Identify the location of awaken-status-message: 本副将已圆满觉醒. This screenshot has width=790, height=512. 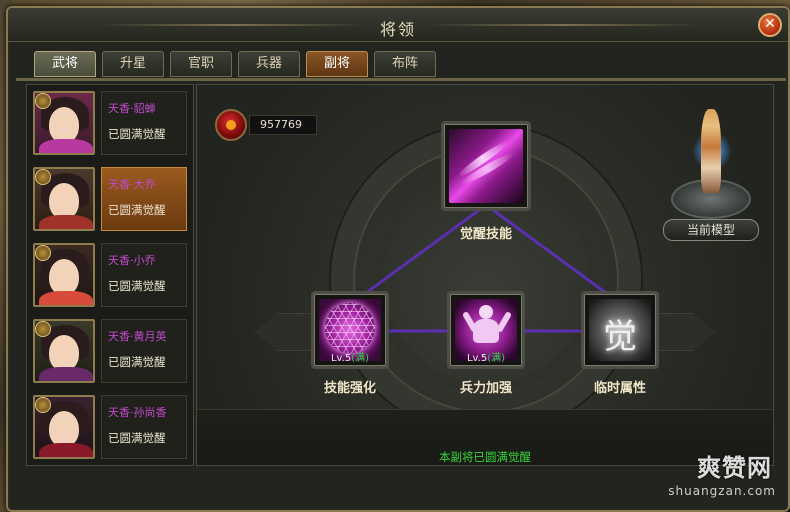
(485, 457).